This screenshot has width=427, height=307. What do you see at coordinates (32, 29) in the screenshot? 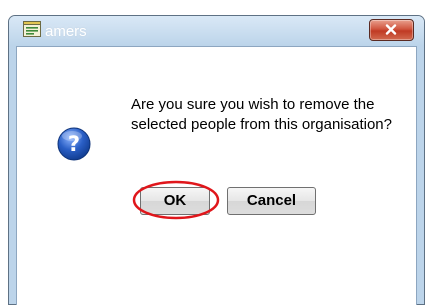
I see `form-icon` at bounding box center [32, 29].